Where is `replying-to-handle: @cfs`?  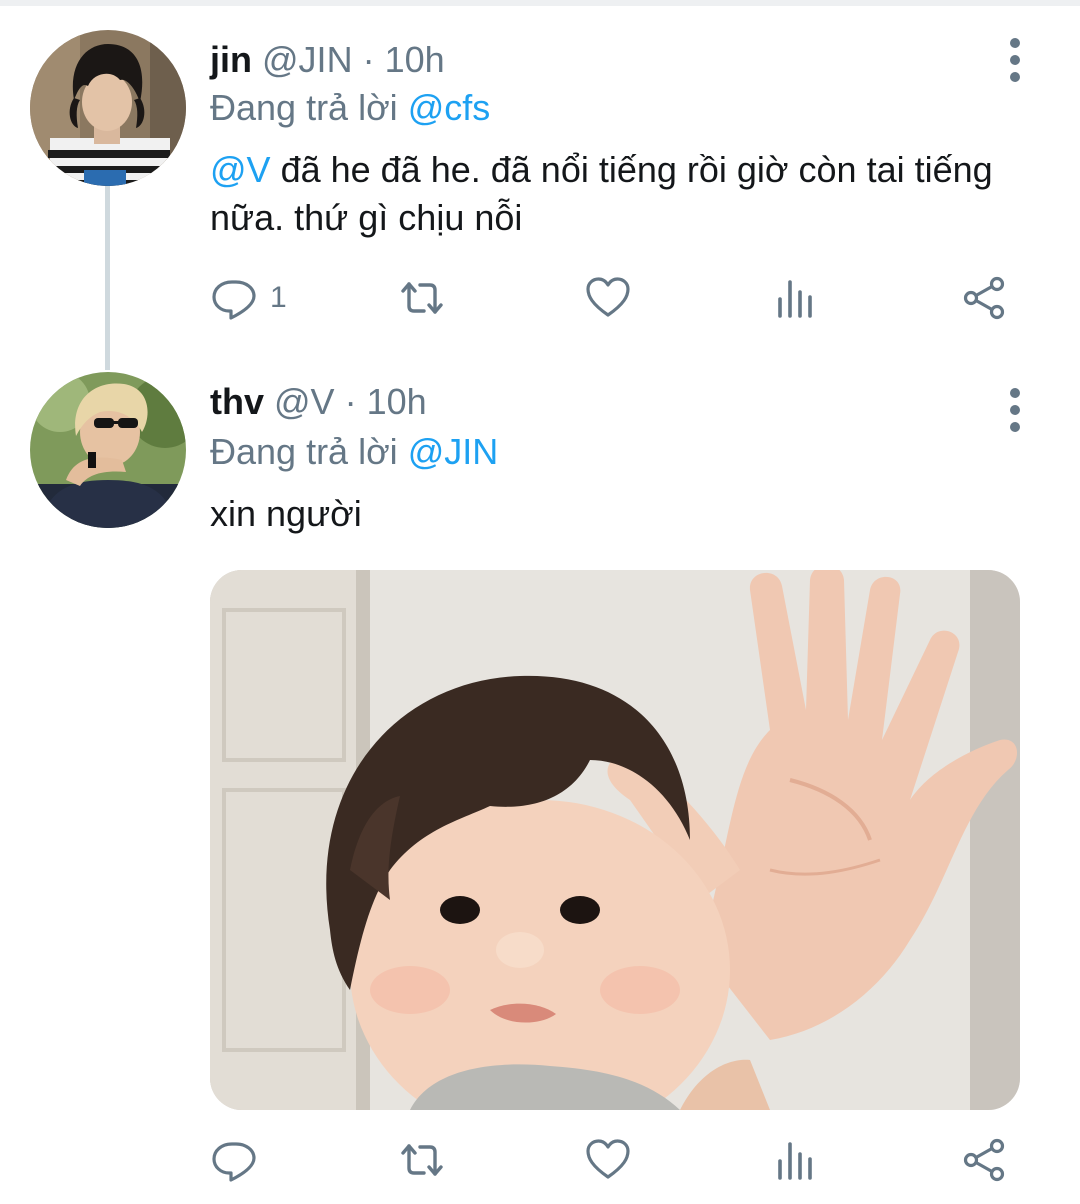 replying-to-handle: @cfs is located at coordinates (449, 107).